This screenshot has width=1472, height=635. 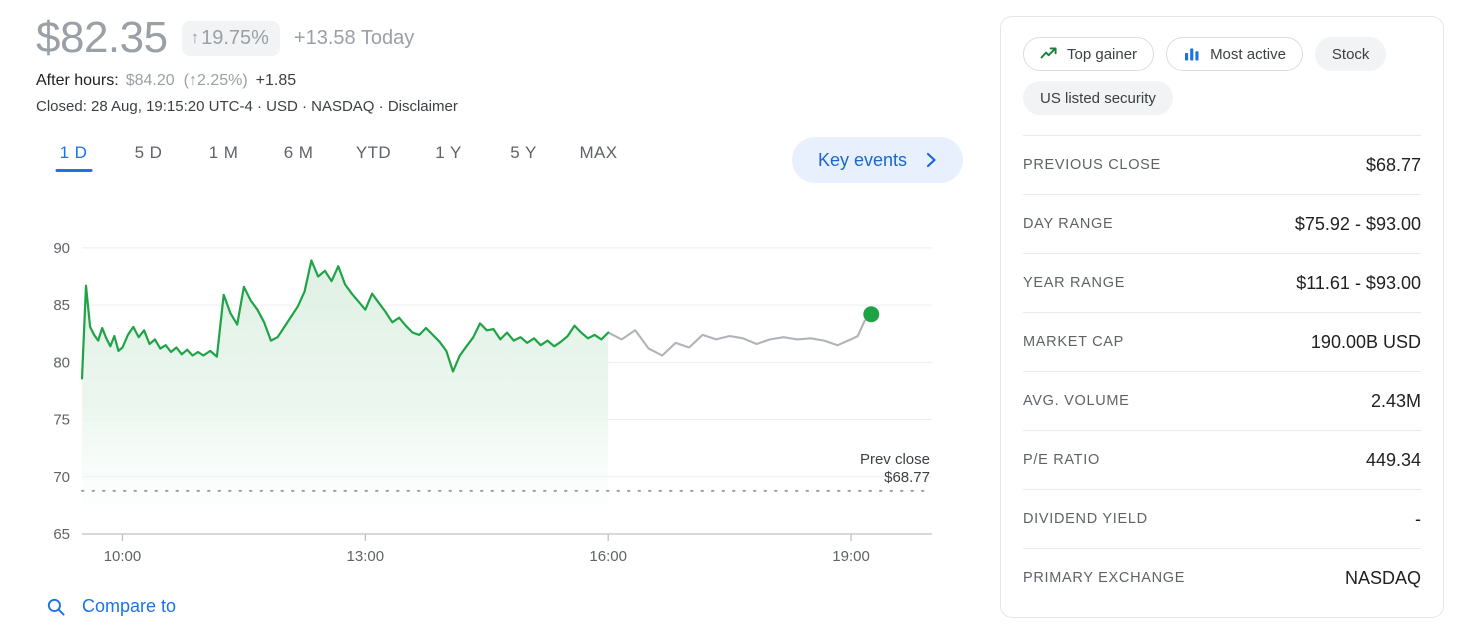 I want to click on stat-value: $11.61 - $93.00, so click(x=1358, y=282).